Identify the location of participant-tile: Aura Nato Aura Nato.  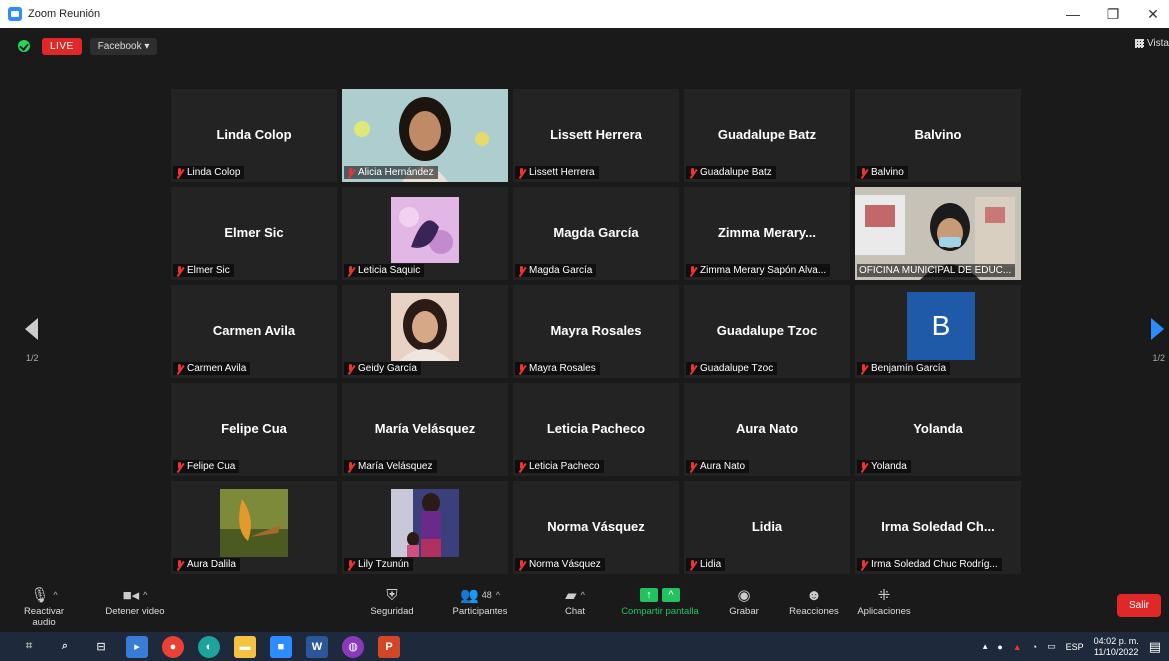
(767, 429).